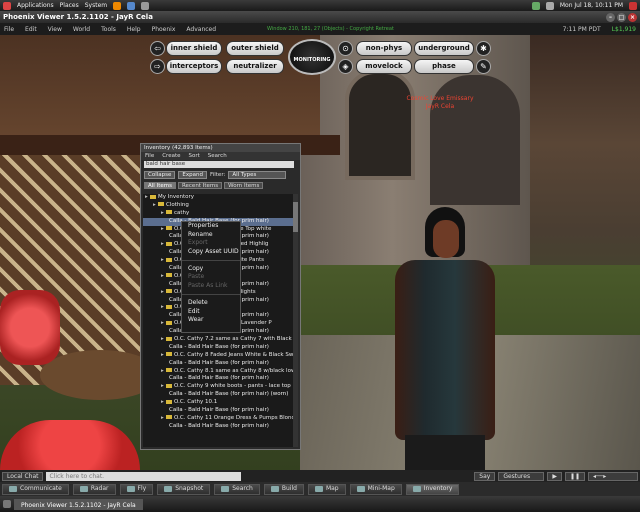 The image size is (640, 512). I want to click on show-desktop-icon, so click(7, 504).